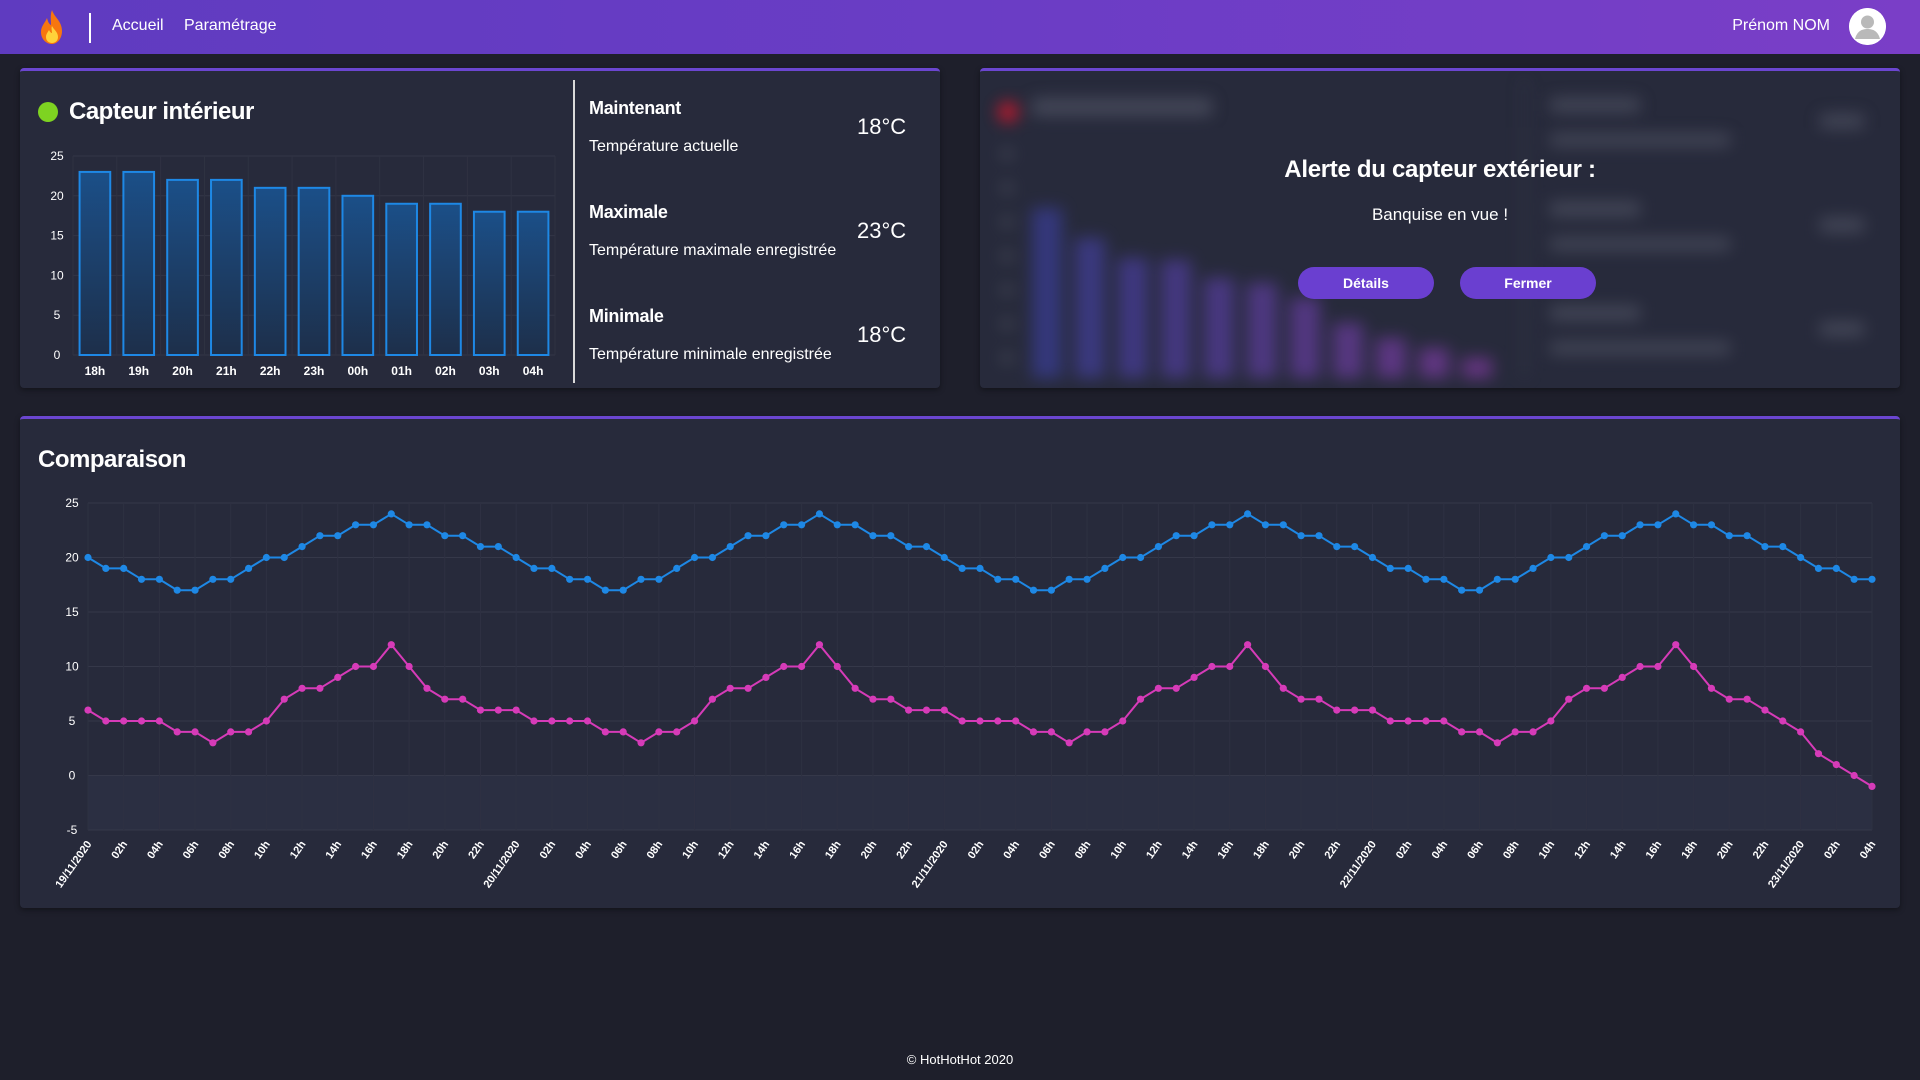 This screenshot has height=1080, width=1920. What do you see at coordinates (270, 371) in the screenshot?
I see `bar-x-tick-label: 22h` at bounding box center [270, 371].